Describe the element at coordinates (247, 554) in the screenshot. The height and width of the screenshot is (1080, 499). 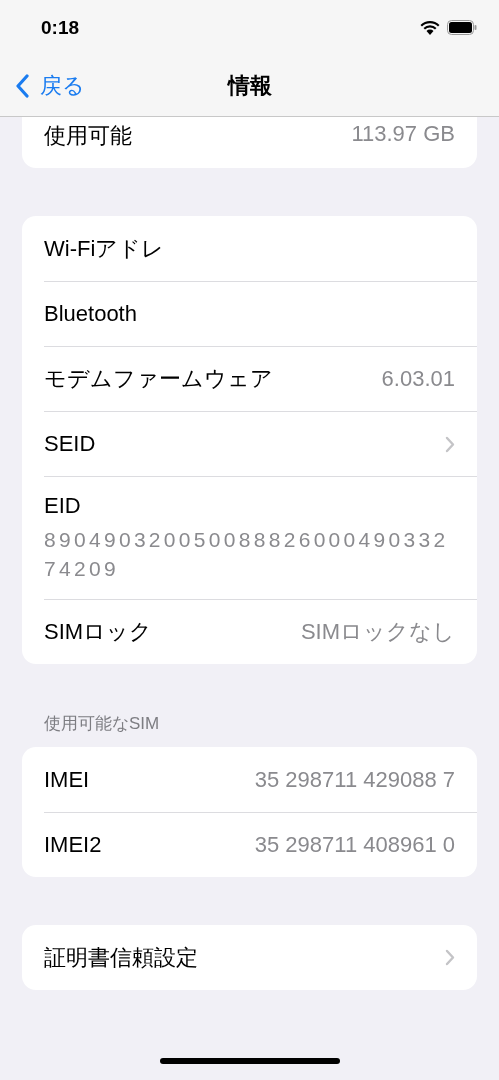
I see `row-value: 89049032005008882600049033274209` at that location.